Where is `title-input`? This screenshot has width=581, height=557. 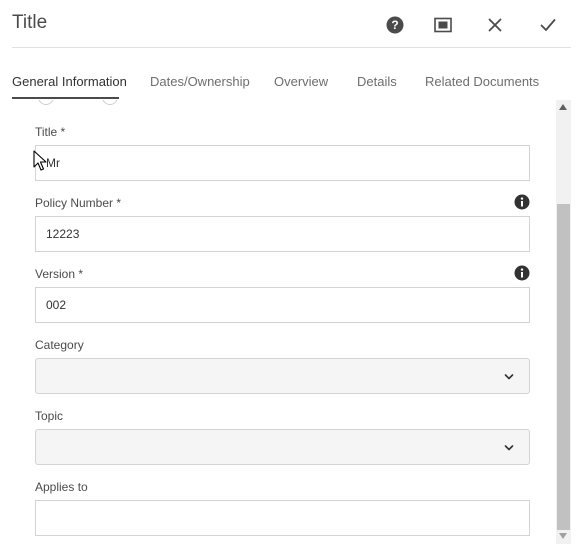 title-input is located at coordinates (282, 163).